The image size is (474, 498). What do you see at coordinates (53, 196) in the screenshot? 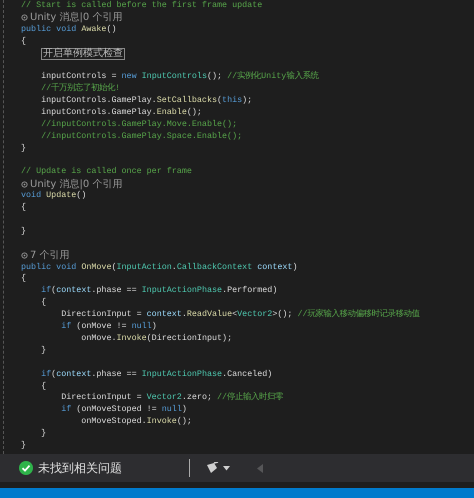
I see `code-line: void Update()` at bounding box center [53, 196].